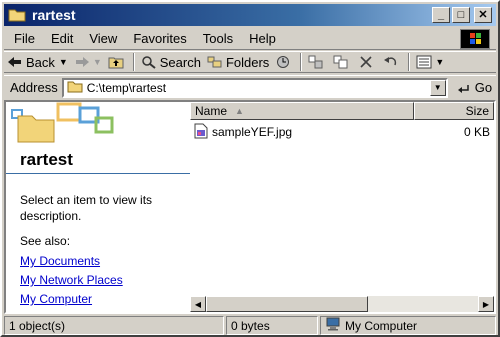  I want to click on delete-icon, so click(366, 62).